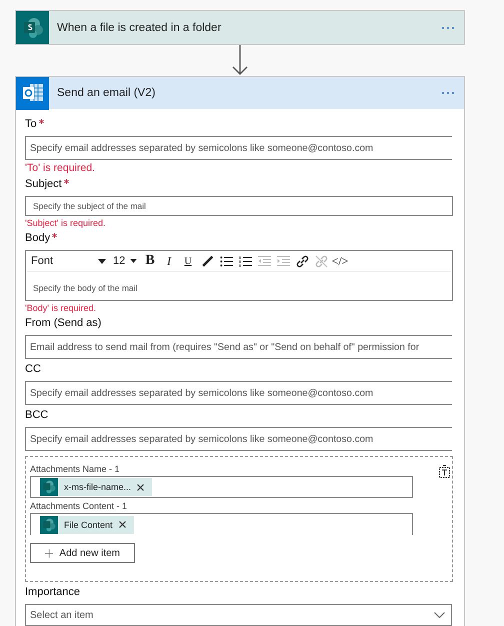  I want to click on field-label: Attachments Name - 1, so click(75, 469).